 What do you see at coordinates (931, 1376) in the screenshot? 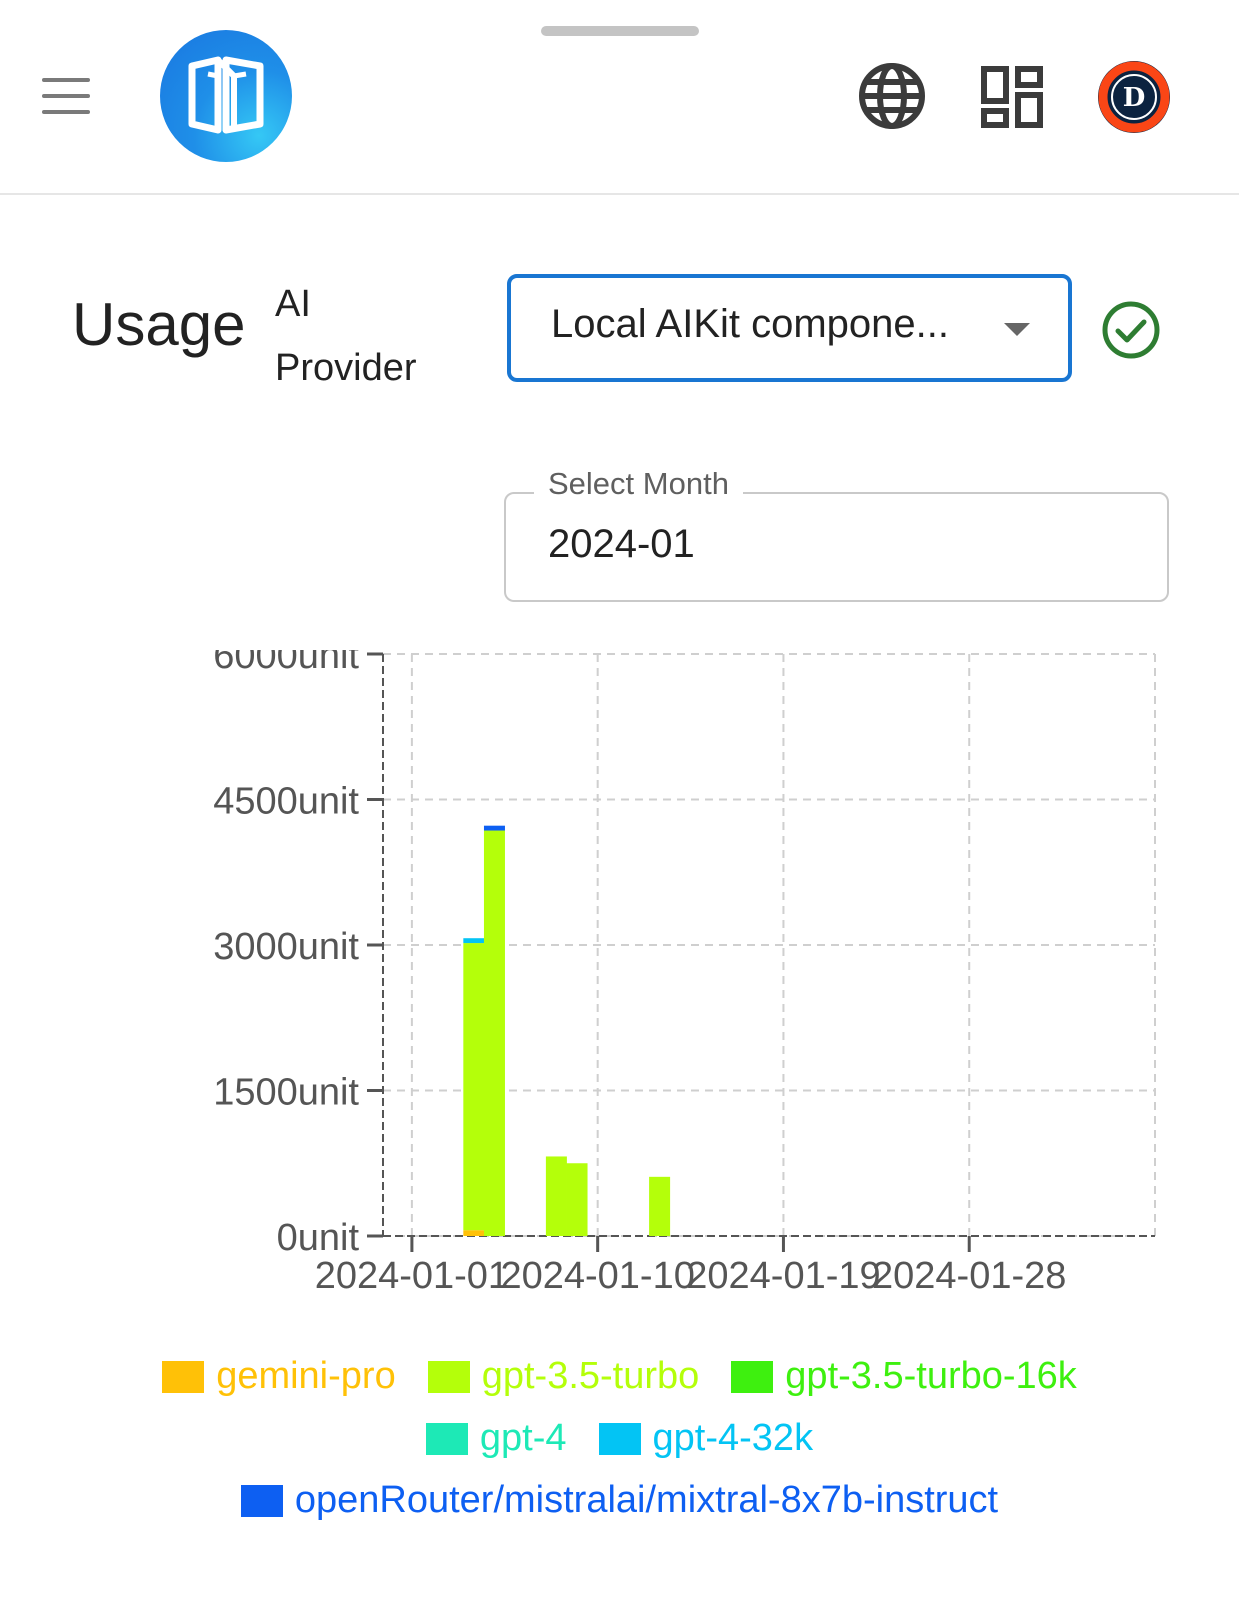
I see `legend-label: gpt-3.5-turbo-16k` at bounding box center [931, 1376].